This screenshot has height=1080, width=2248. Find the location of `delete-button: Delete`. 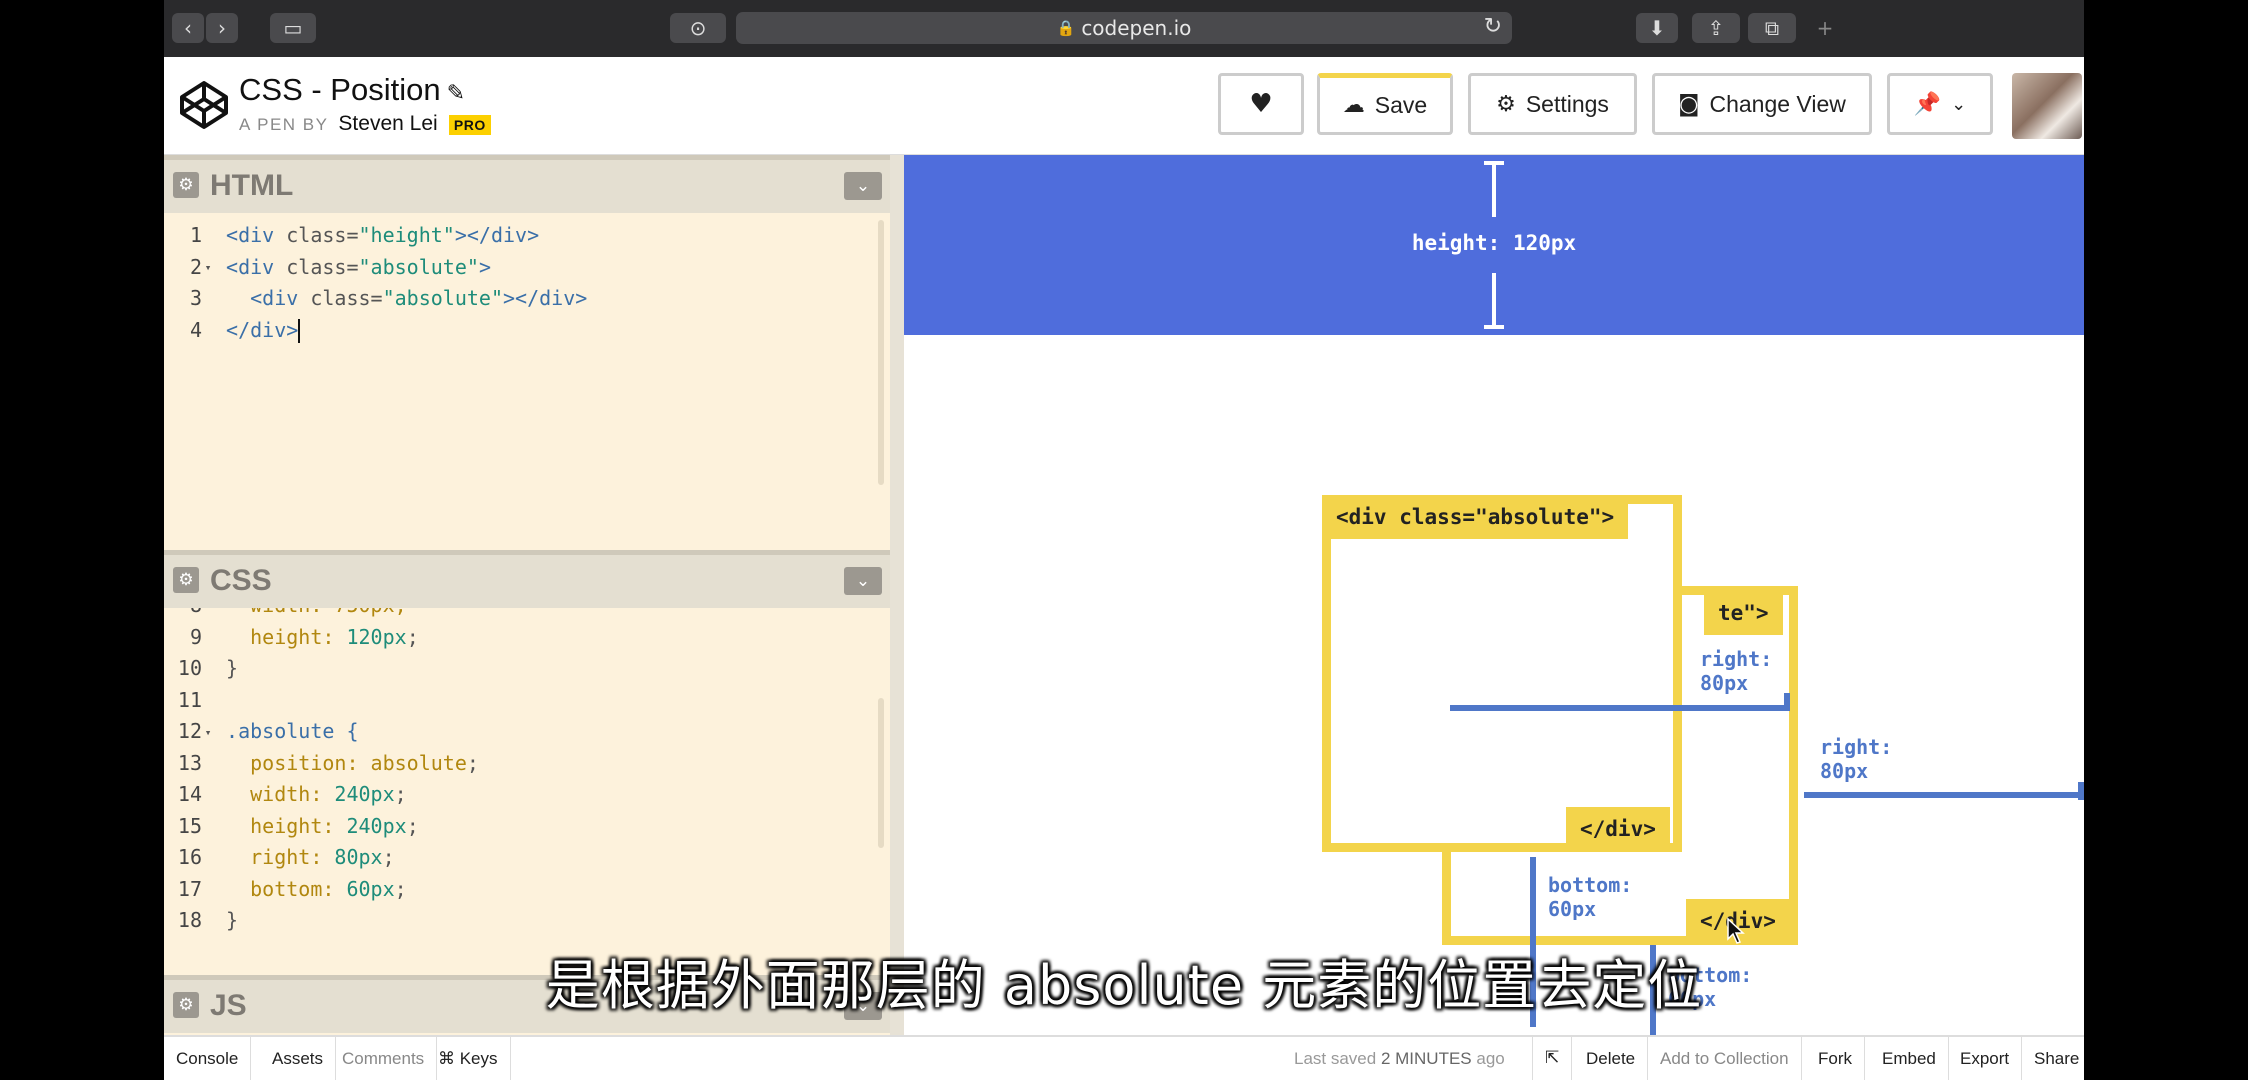

delete-button: Delete is located at coordinates (1611, 1058).